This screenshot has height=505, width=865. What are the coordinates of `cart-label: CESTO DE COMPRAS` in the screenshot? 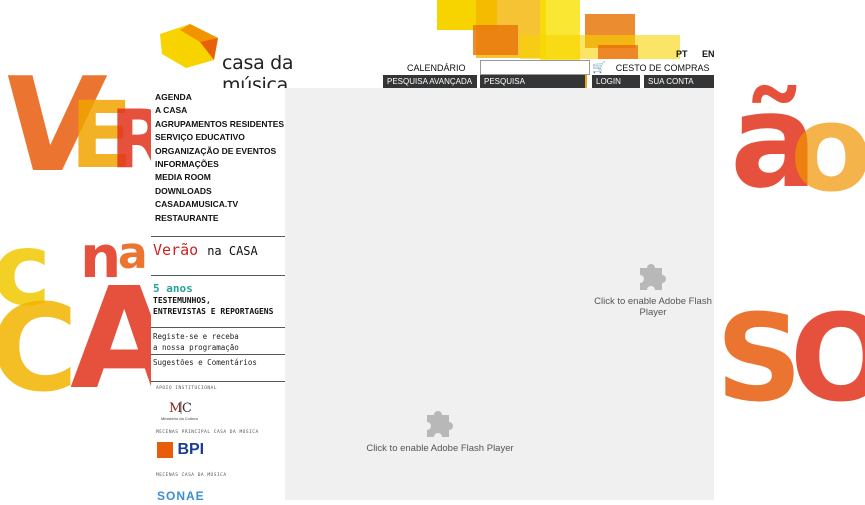 It's located at (662, 68).